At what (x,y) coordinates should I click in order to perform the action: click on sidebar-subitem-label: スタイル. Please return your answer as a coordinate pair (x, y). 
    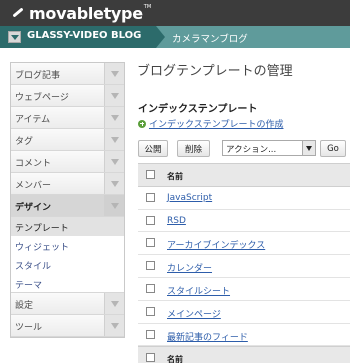
    Looking at the image, I should click on (33, 267).